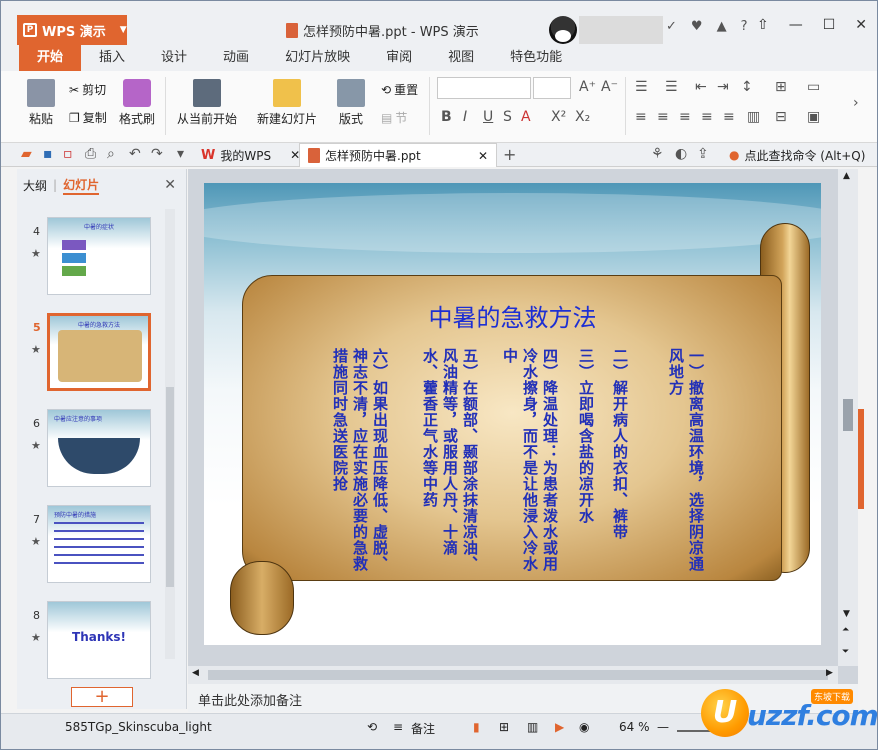  Describe the element at coordinates (563, 30) in the screenshot. I see `qq-avatar-icon` at that location.